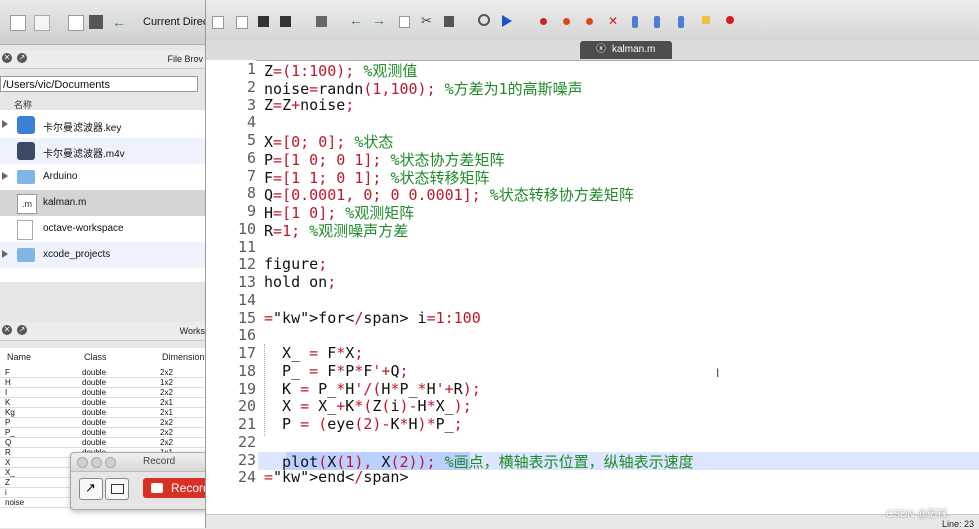  I want to click on remove-breakpoints-icon: ✕, so click(615, 21).